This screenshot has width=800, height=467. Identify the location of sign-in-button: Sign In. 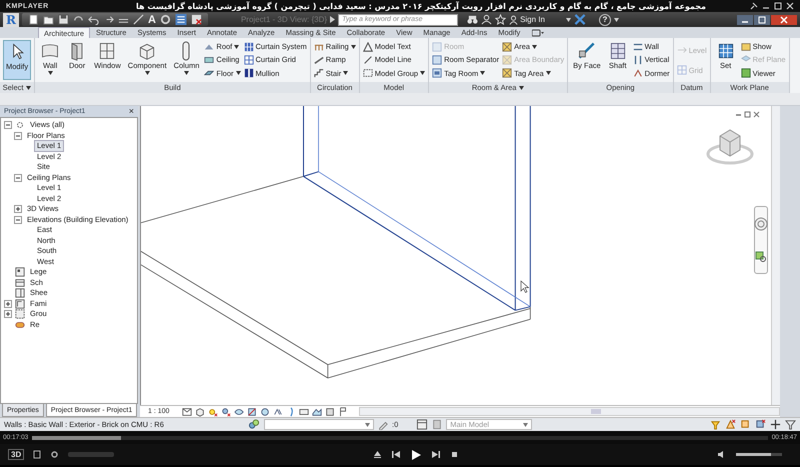
(527, 19).